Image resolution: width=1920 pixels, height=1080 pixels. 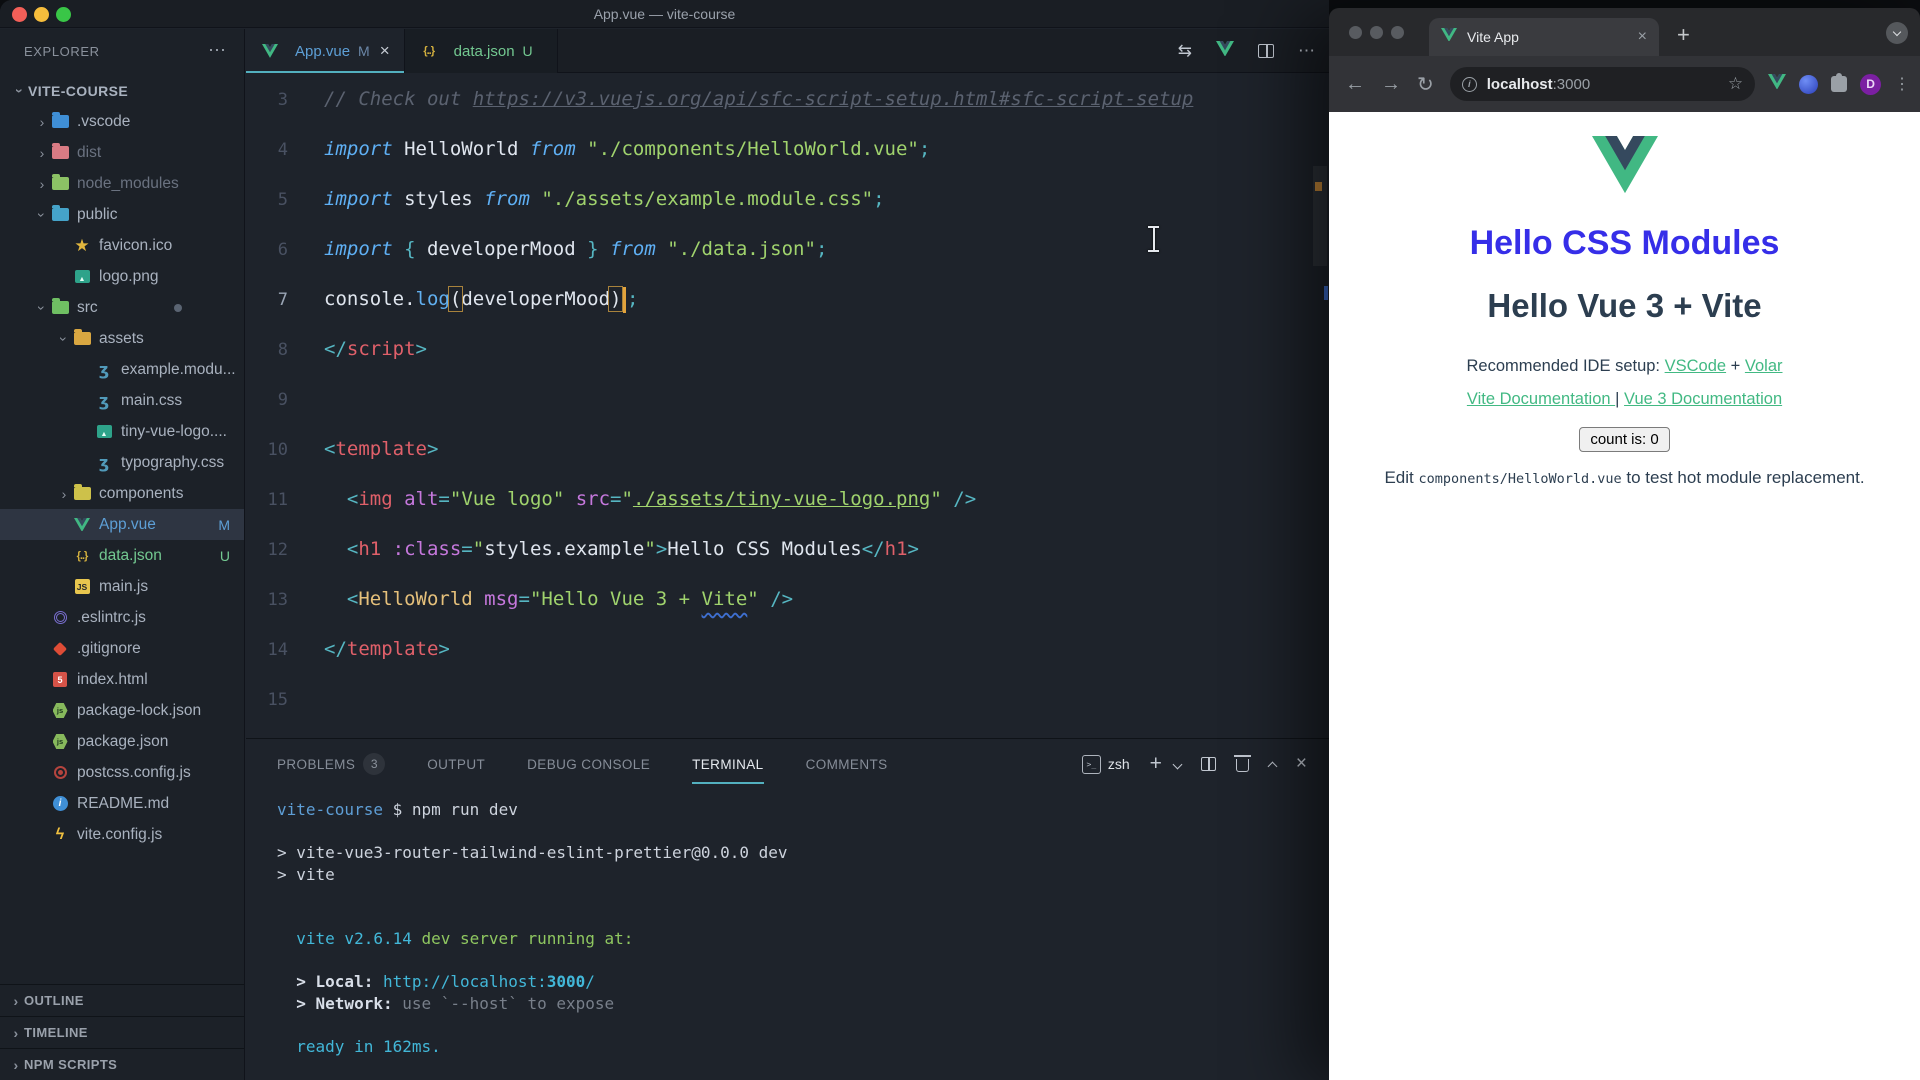 I want to click on tree-item-App.vue: App.vue M, so click(x=122, y=524).